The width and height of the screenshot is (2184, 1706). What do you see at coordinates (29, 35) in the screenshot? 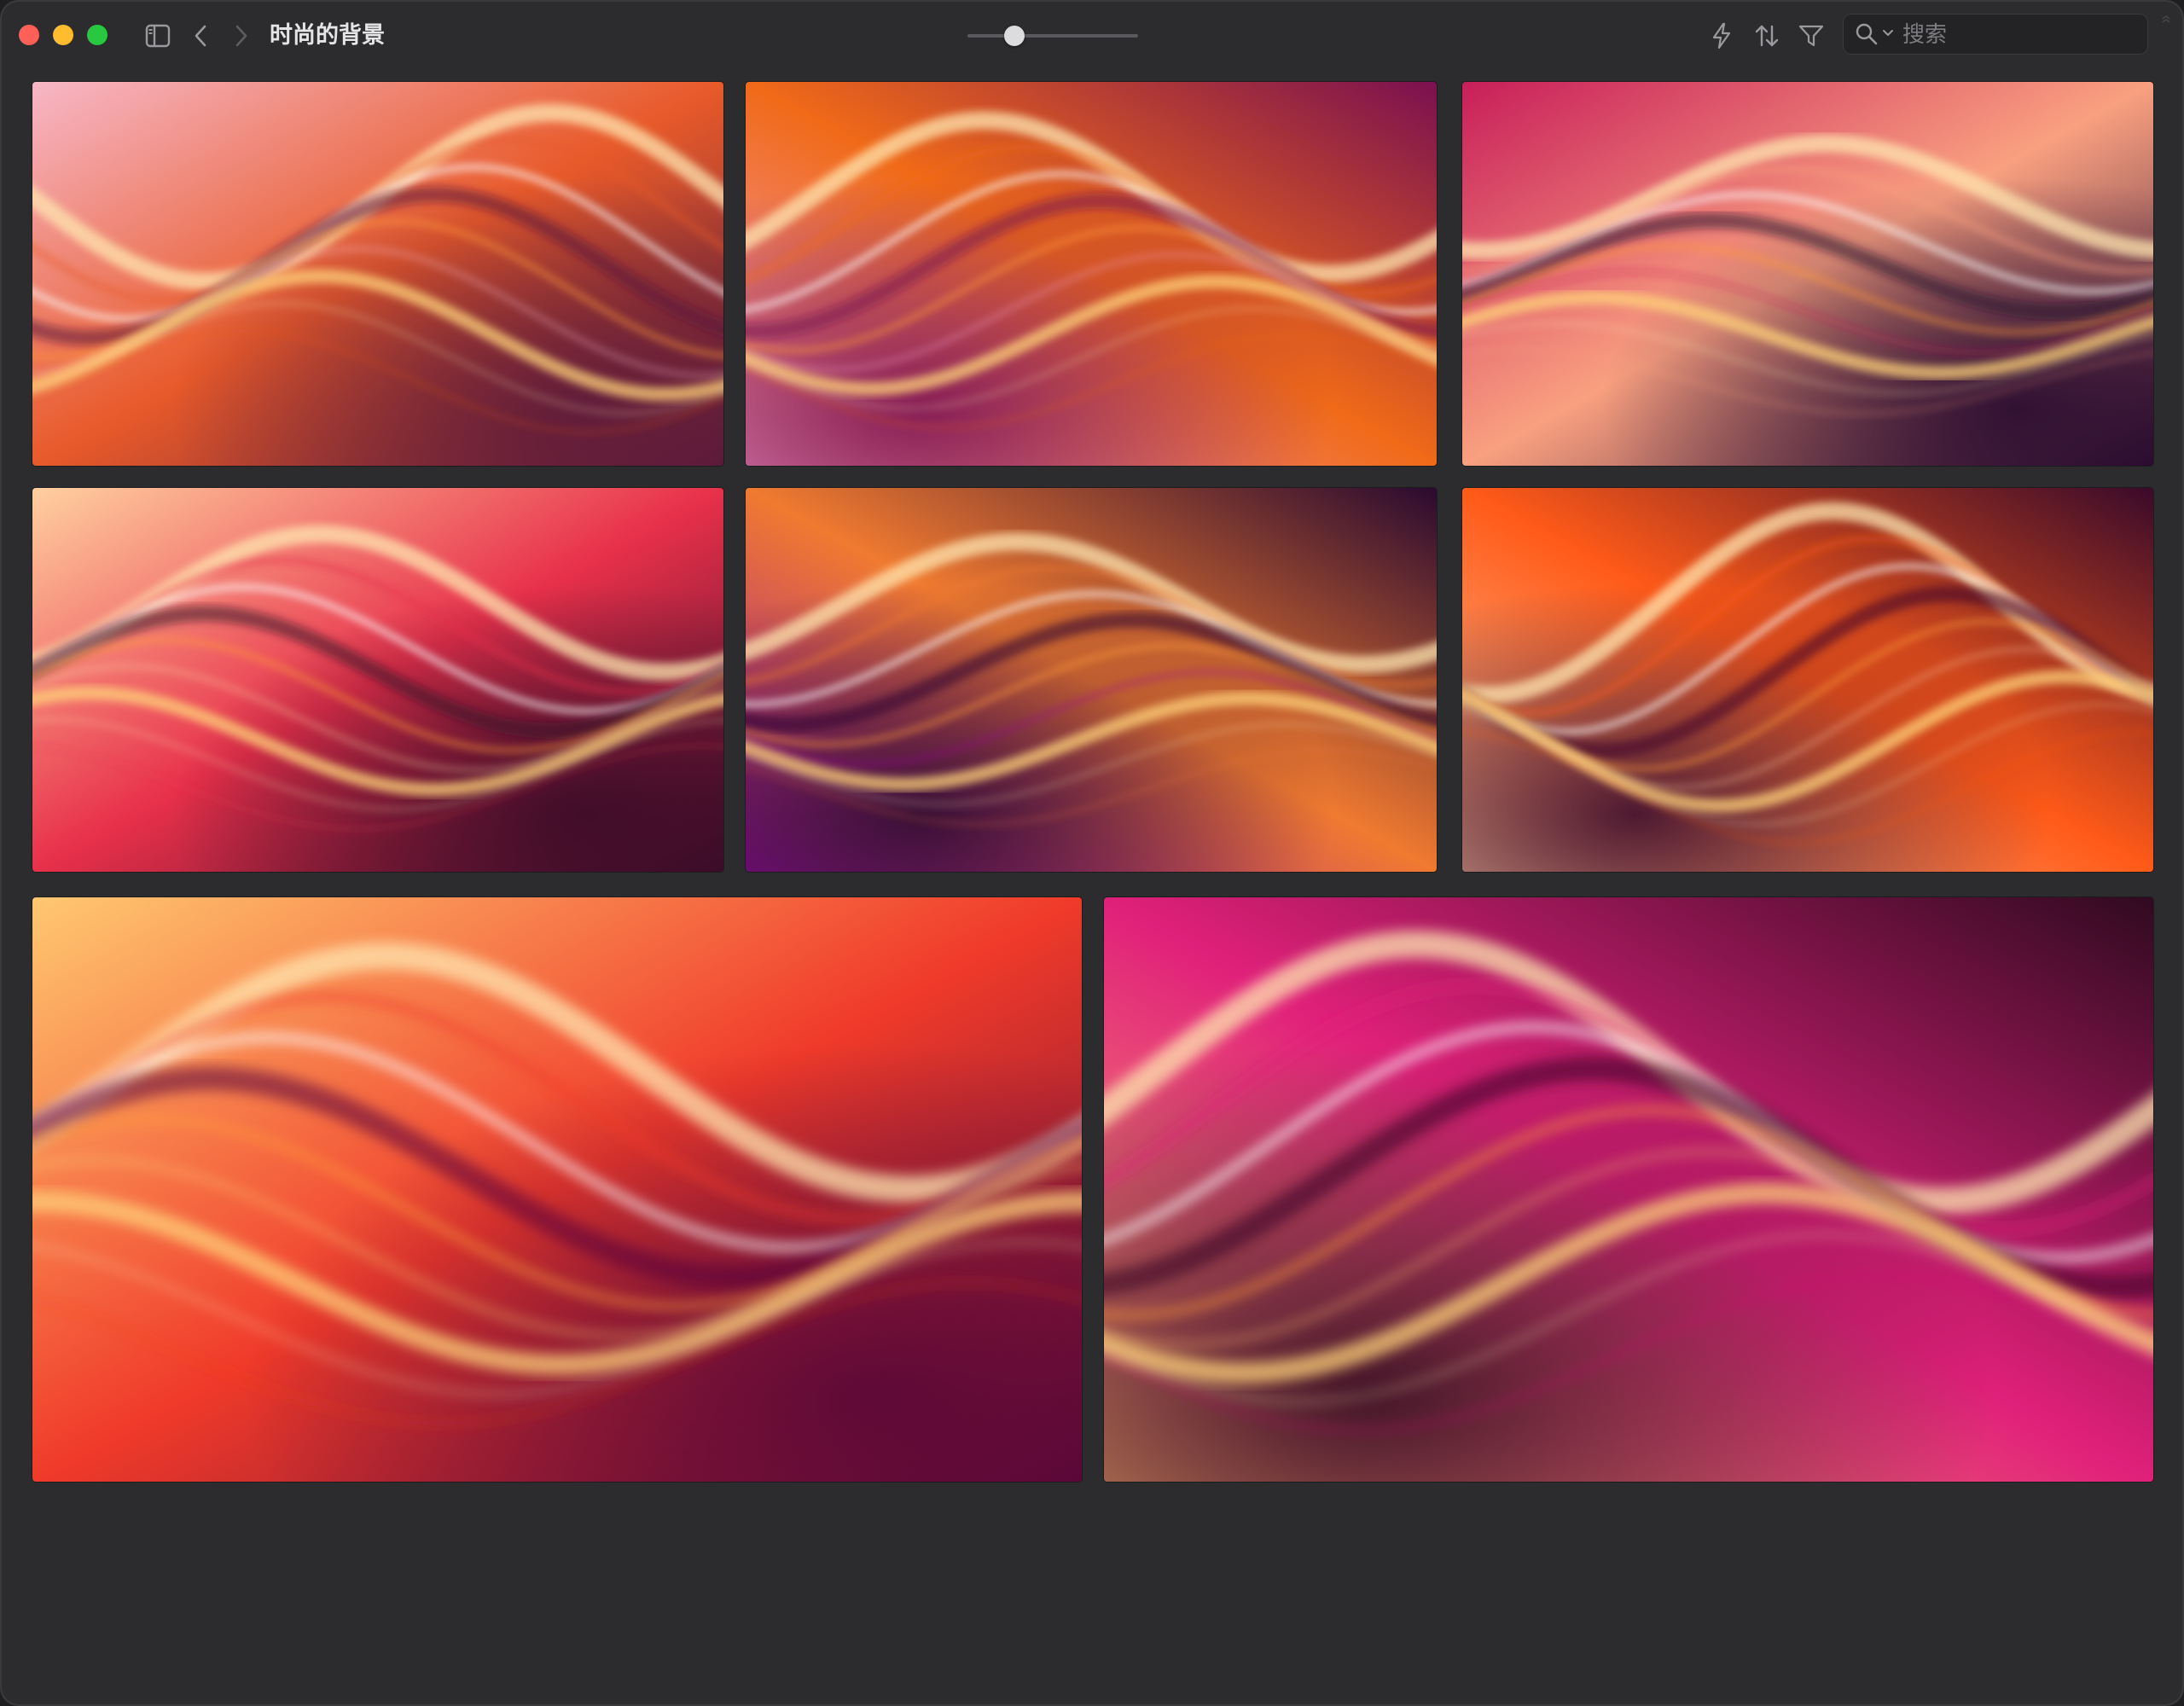
I see `close-button` at bounding box center [29, 35].